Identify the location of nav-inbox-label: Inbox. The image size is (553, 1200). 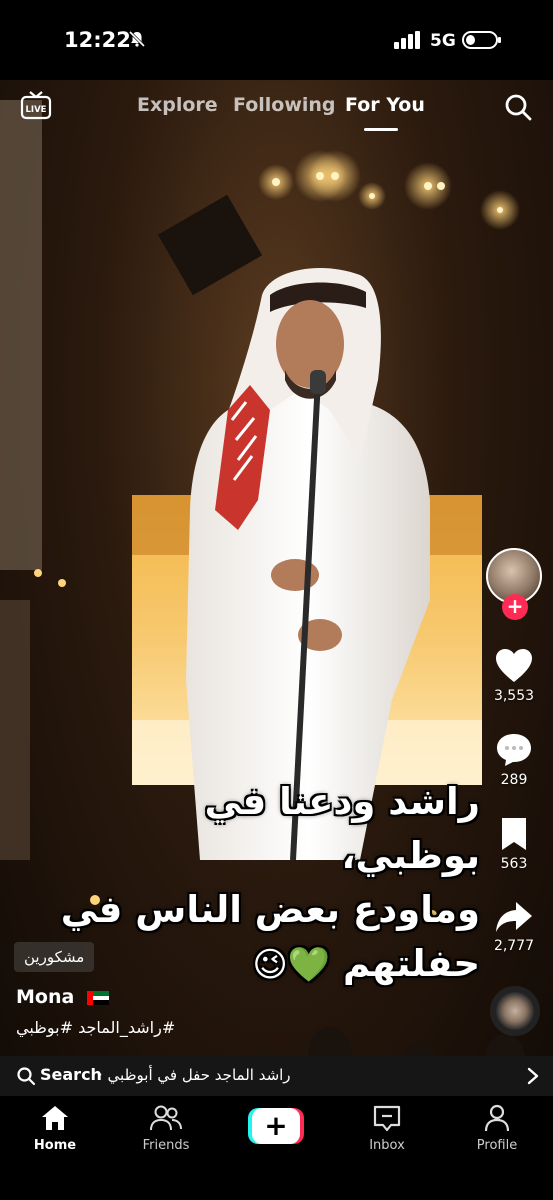
(387, 1145).